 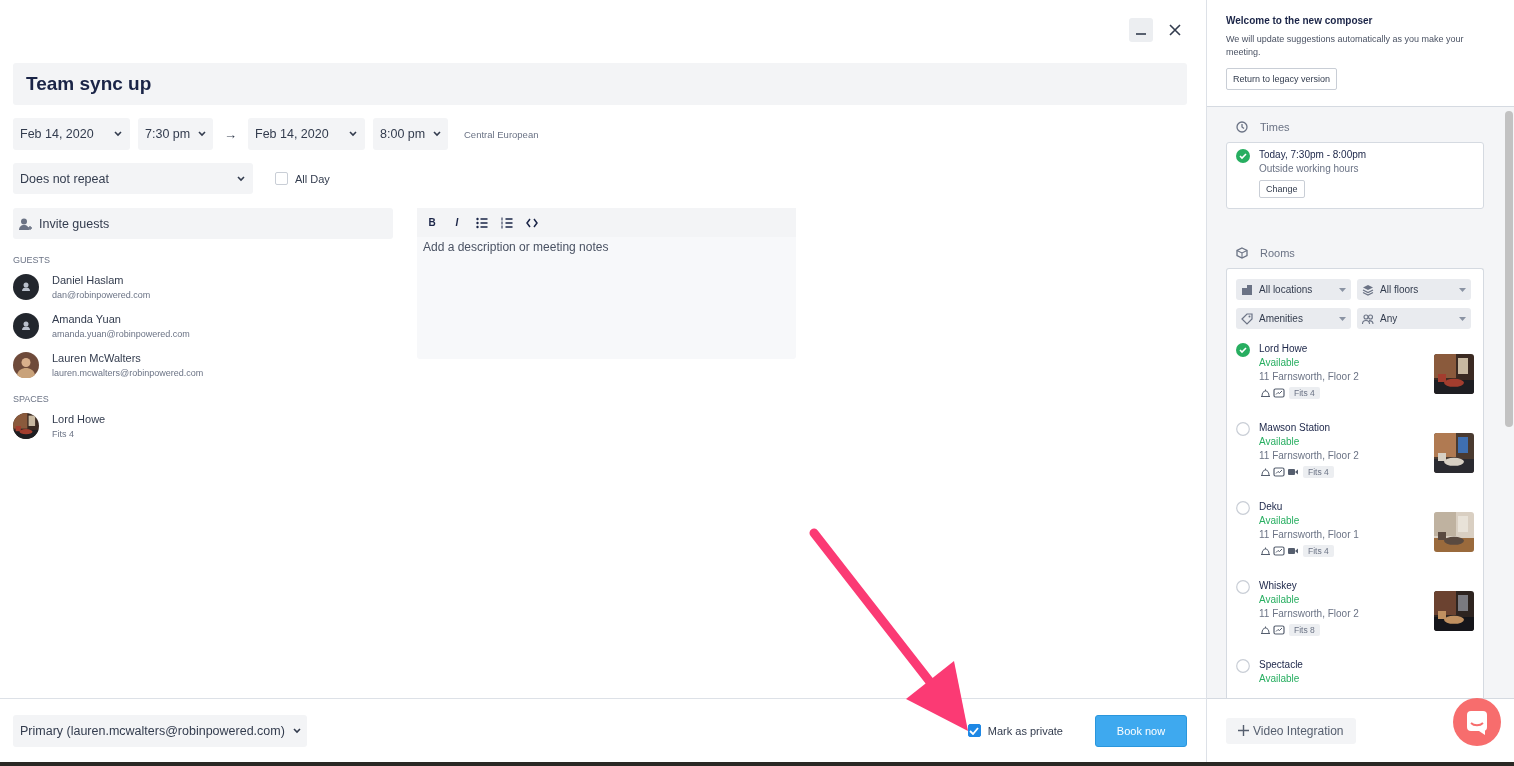 I want to click on cube-icon, so click(x=1242, y=253).